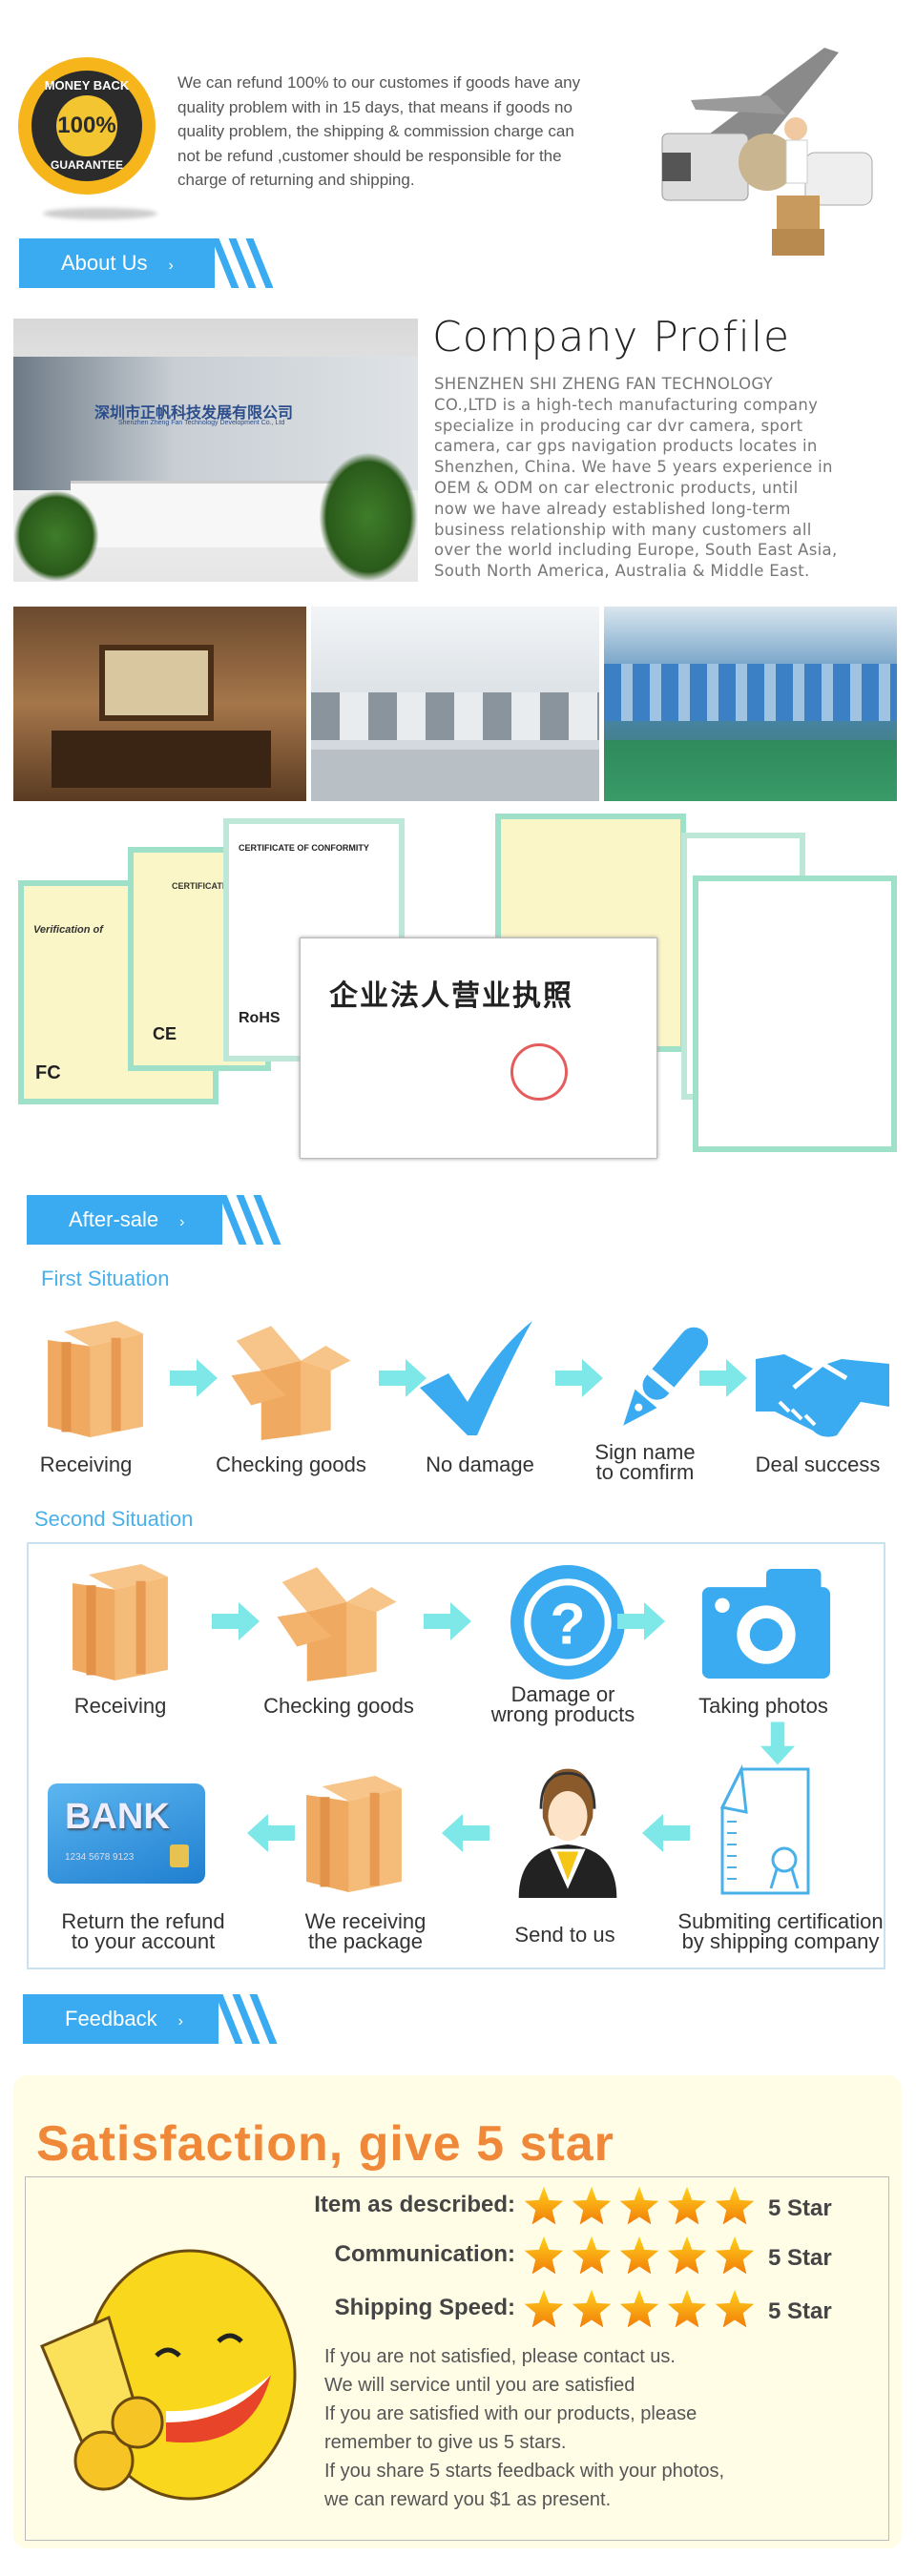  I want to click on certificate-title: Verification of, so click(68, 930).